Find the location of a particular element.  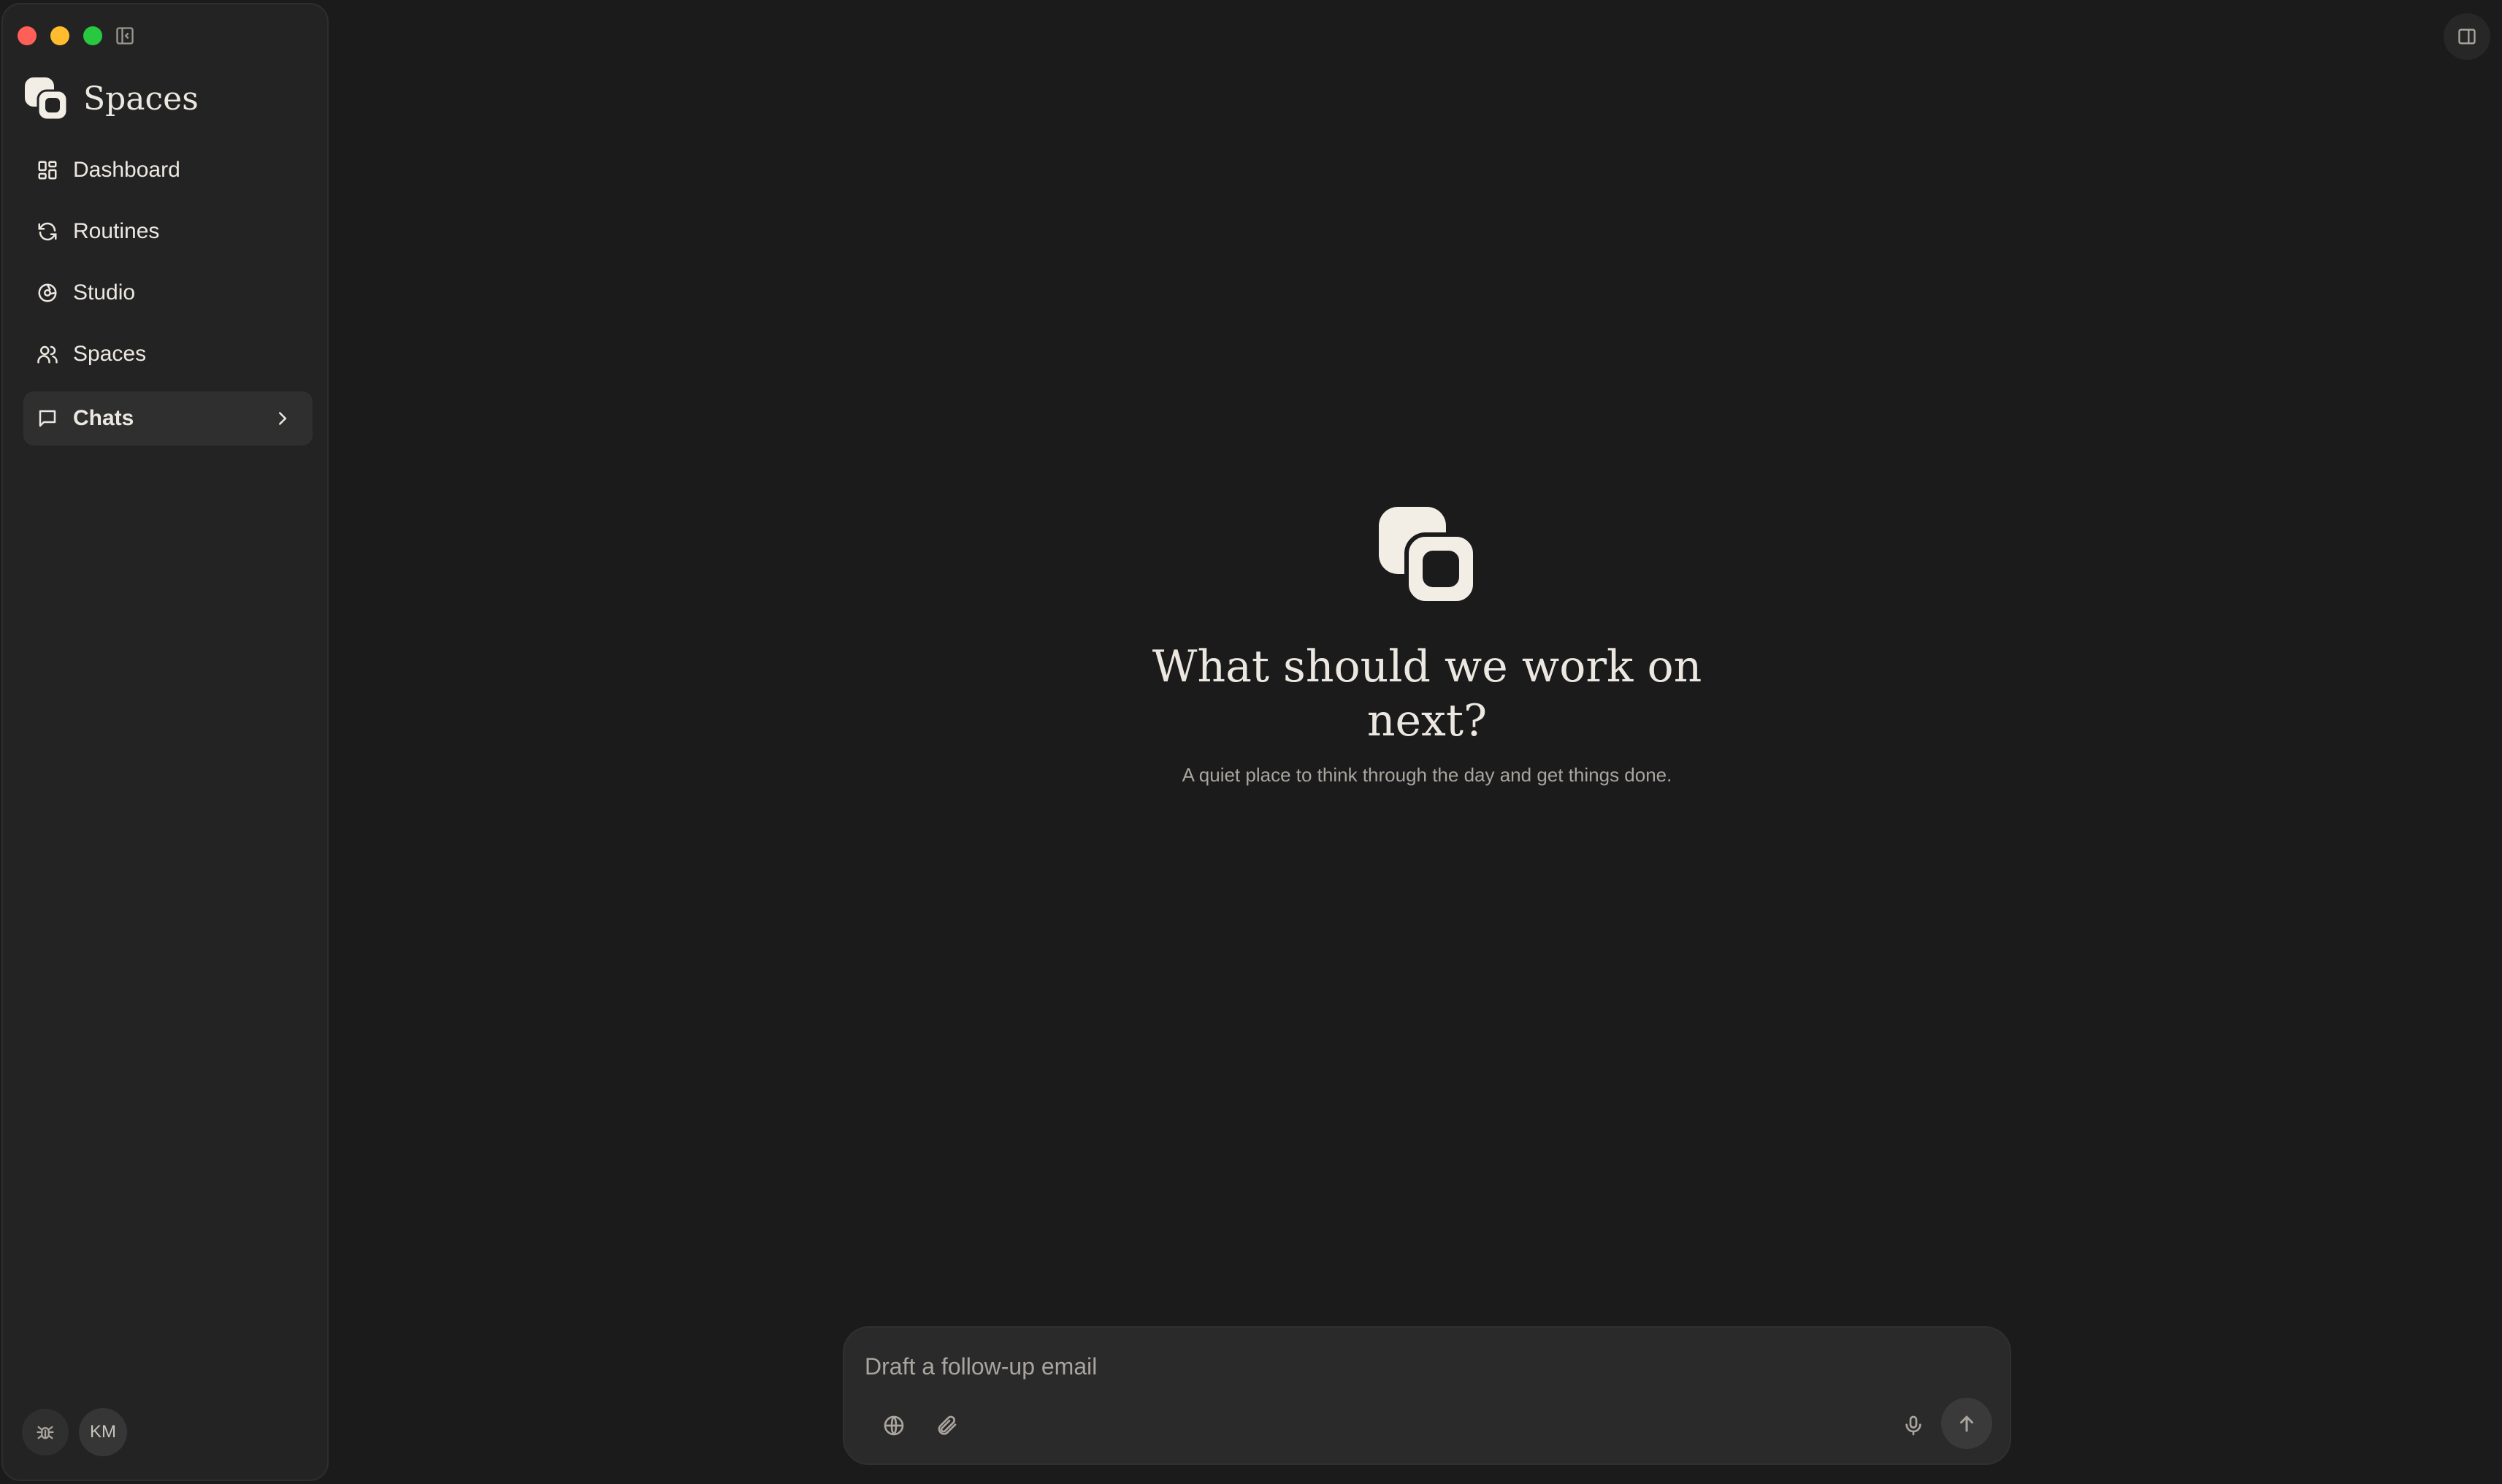

toggle-right-panel-button is located at coordinates (2467, 37).